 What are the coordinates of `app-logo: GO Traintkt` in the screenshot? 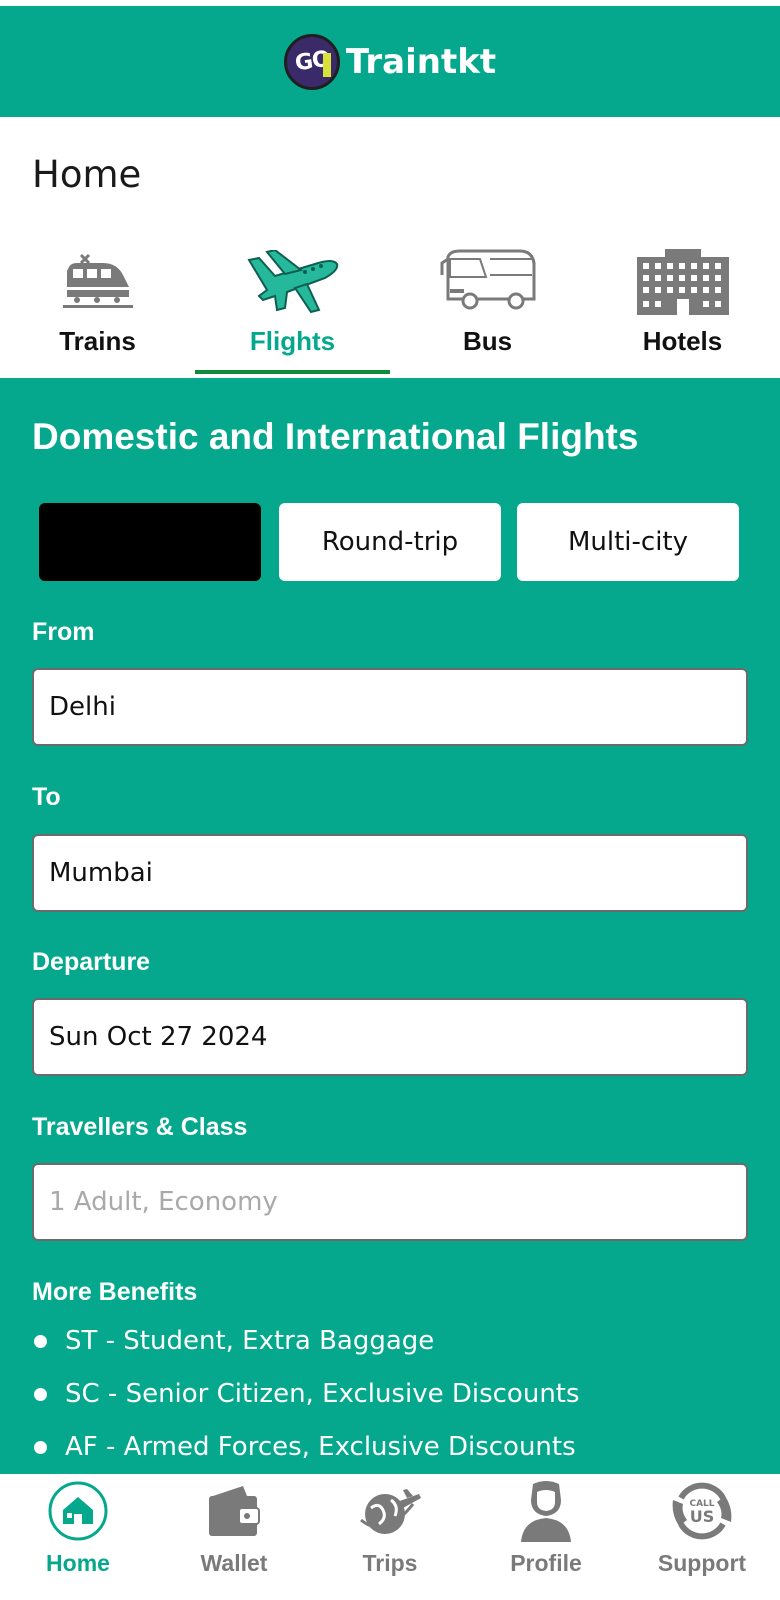 It's located at (390, 61).